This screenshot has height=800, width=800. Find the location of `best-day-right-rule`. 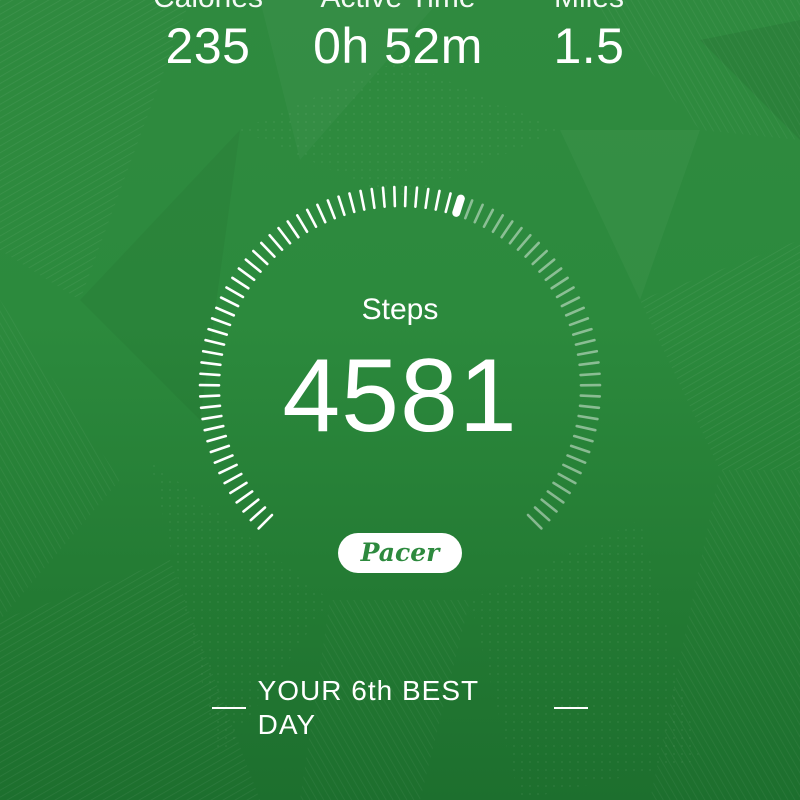

best-day-right-rule is located at coordinates (571, 708).